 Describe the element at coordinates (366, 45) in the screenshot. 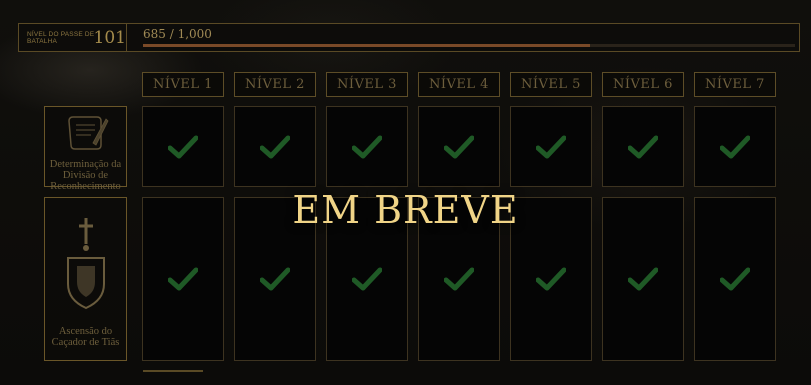

I see `xp-progress-fill` at that location.